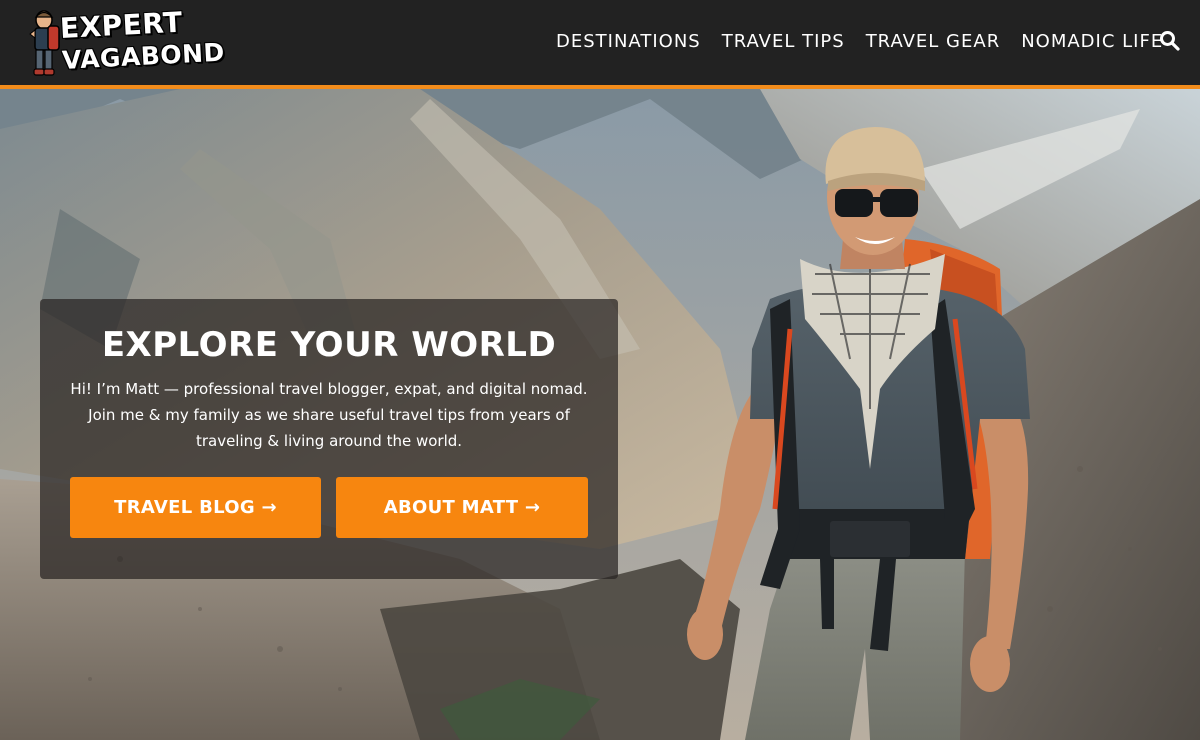  I want to click on logo-text-line1: EXPERT, so click(121, 25).